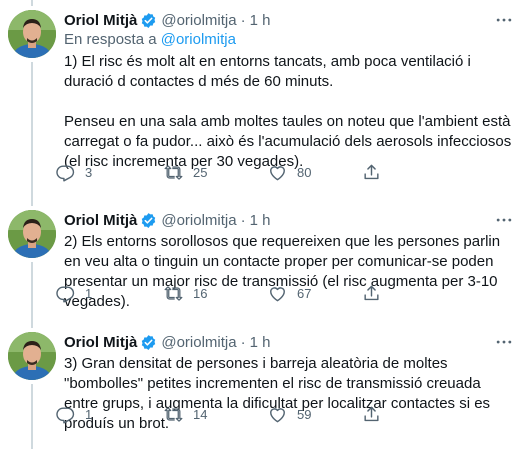 This screenshot has width=524, height=449. Describe the element at coordinates (185, 172) in the screenshot. I see `retweet-button: 25` at that location.